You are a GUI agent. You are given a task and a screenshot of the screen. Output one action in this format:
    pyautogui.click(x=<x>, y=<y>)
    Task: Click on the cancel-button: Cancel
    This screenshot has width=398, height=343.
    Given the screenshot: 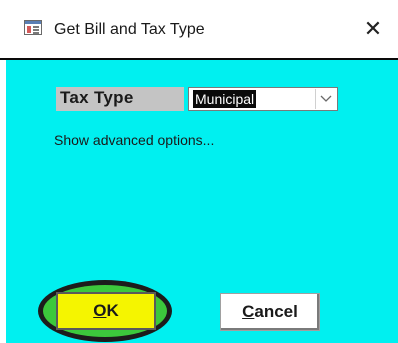 What is the action you would take?
    pyautogui.click(x=270, y=312)
    